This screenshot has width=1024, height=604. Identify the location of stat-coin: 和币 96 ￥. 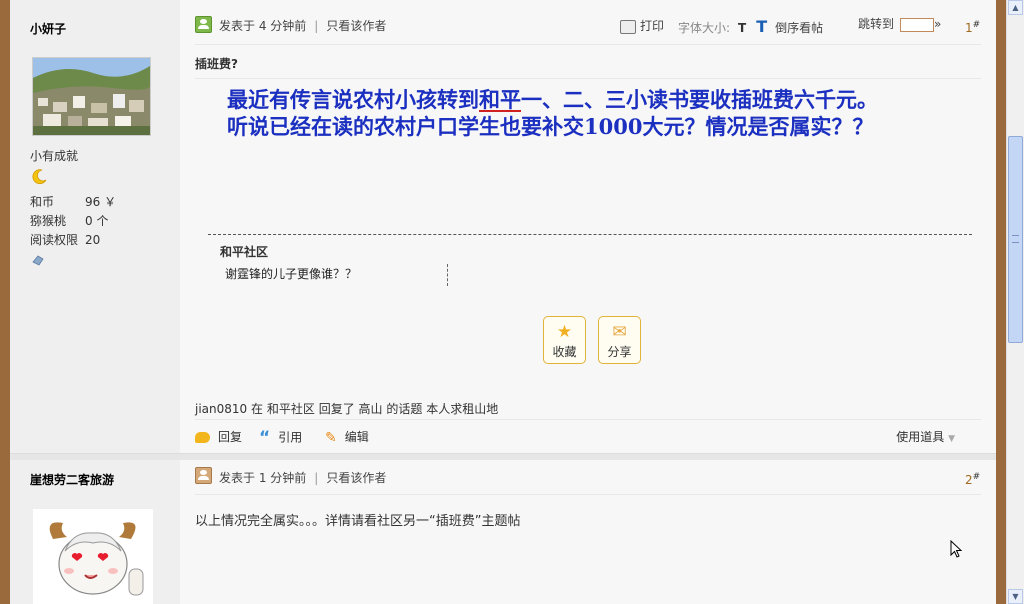
(73, 201).